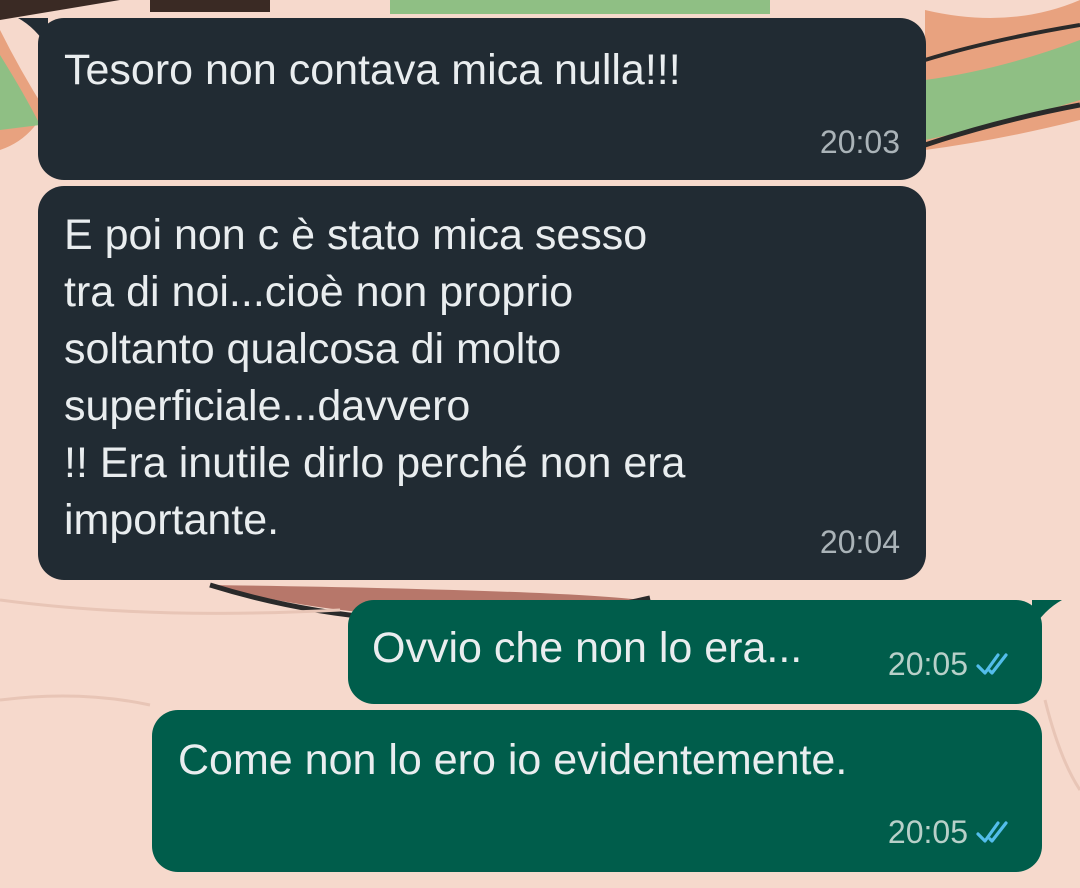 The width and height of the screenshot is (1080, 888). Describe the element at coordinates (513, 760) in the screenshot. I see `message-text: Come non lo ero io evidentemente.` at that location.